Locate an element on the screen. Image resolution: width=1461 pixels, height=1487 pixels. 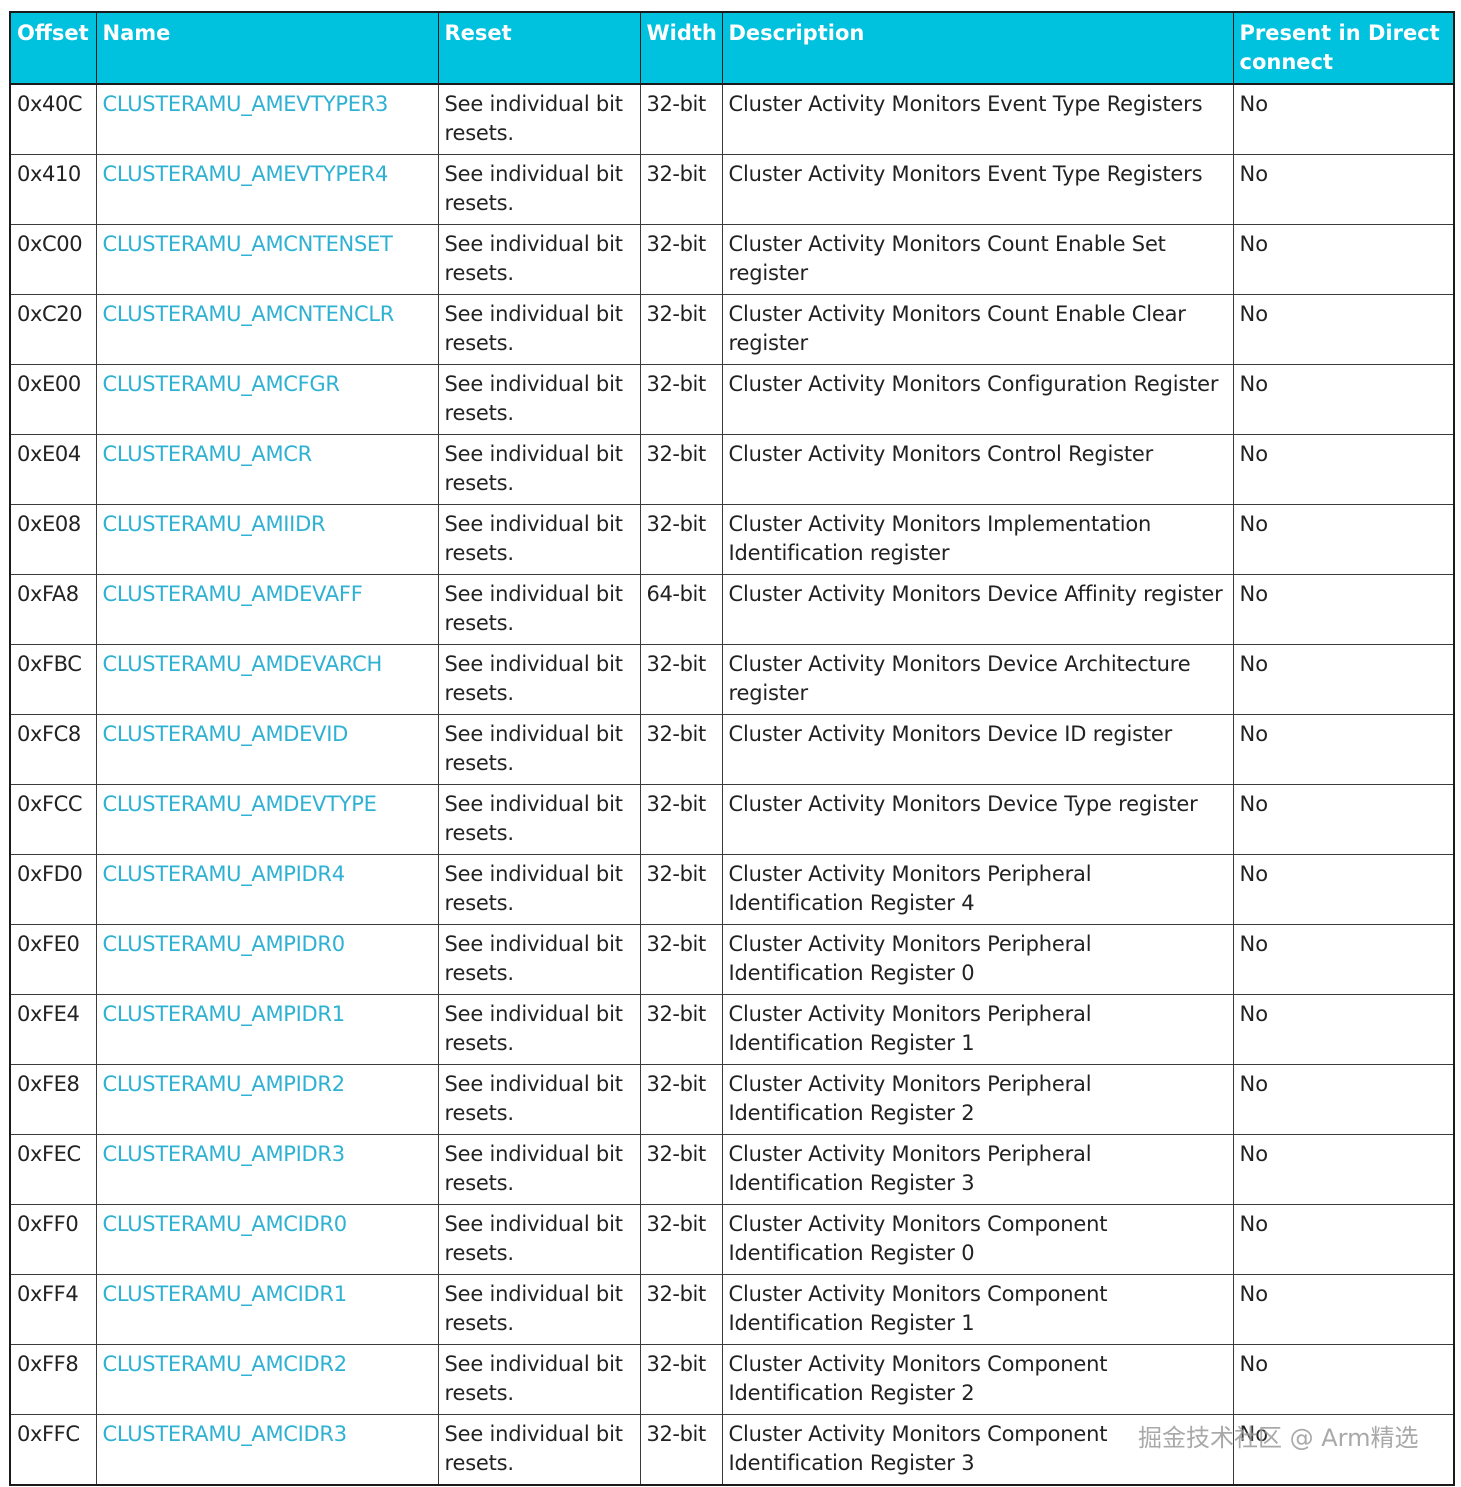
register-link: CLUSTERAMU_AMCNTENCLR is located at coordinates (249, 314).